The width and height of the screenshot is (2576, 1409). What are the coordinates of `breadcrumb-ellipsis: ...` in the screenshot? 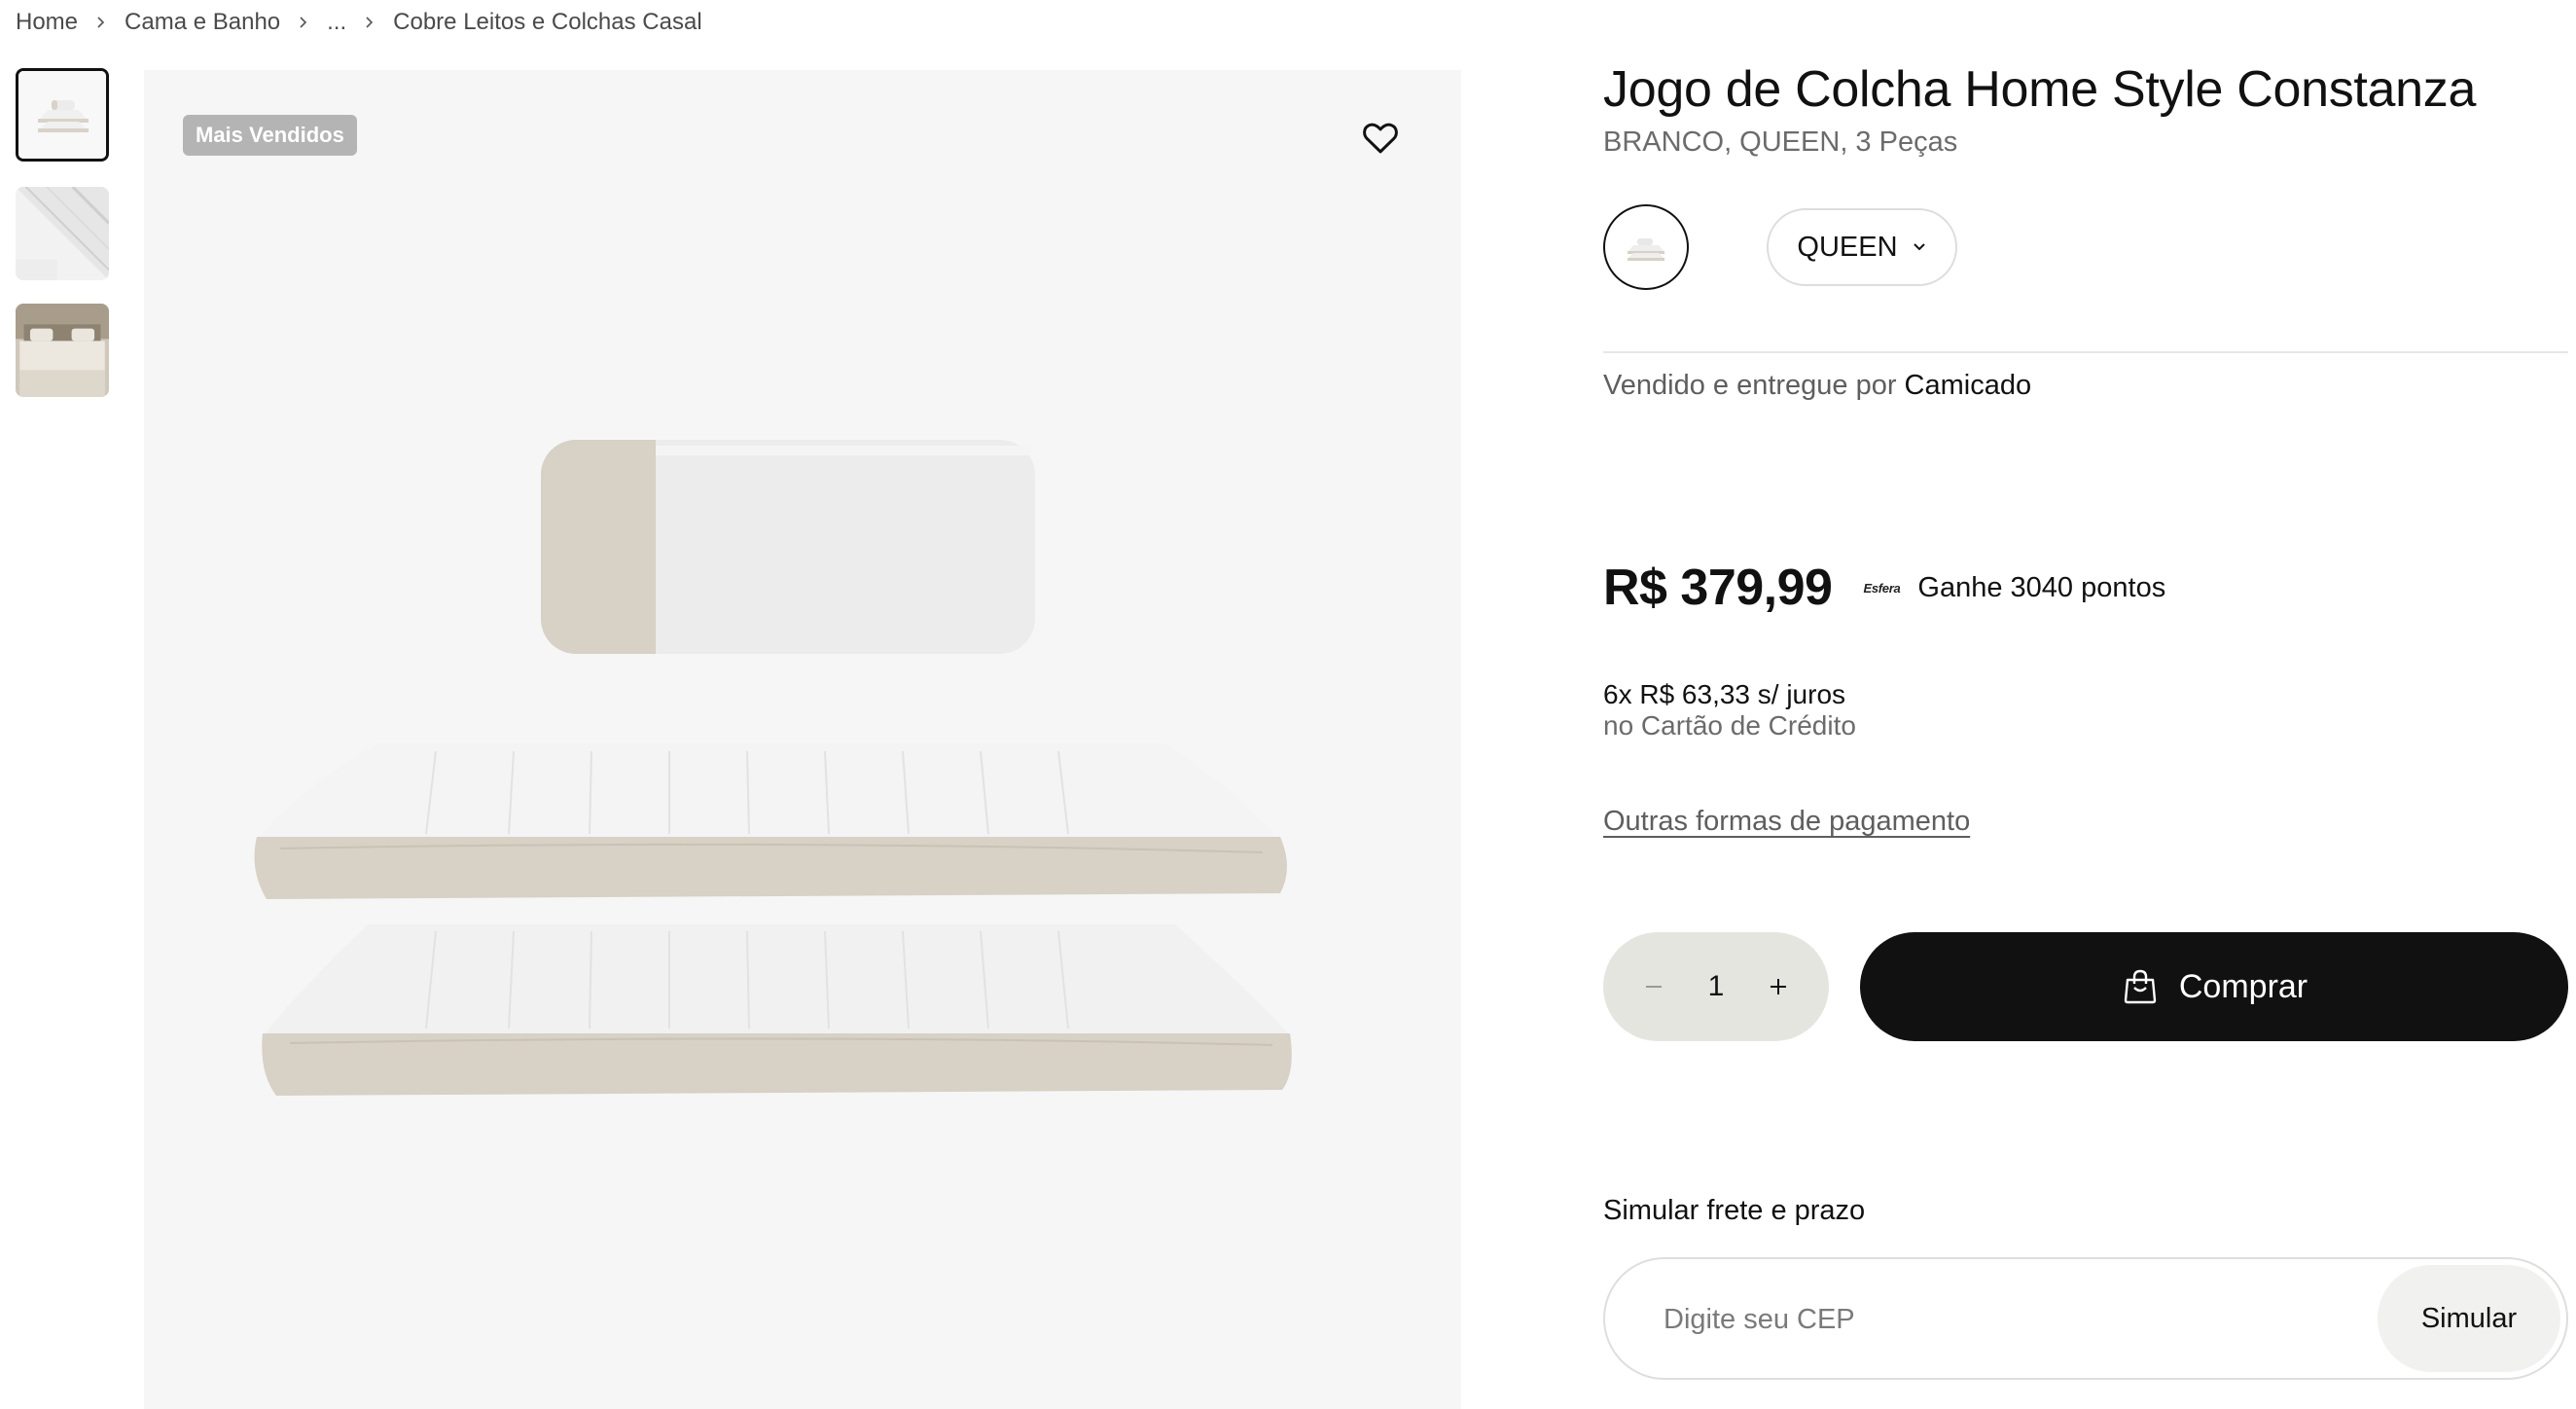 It's located at (336, 22).